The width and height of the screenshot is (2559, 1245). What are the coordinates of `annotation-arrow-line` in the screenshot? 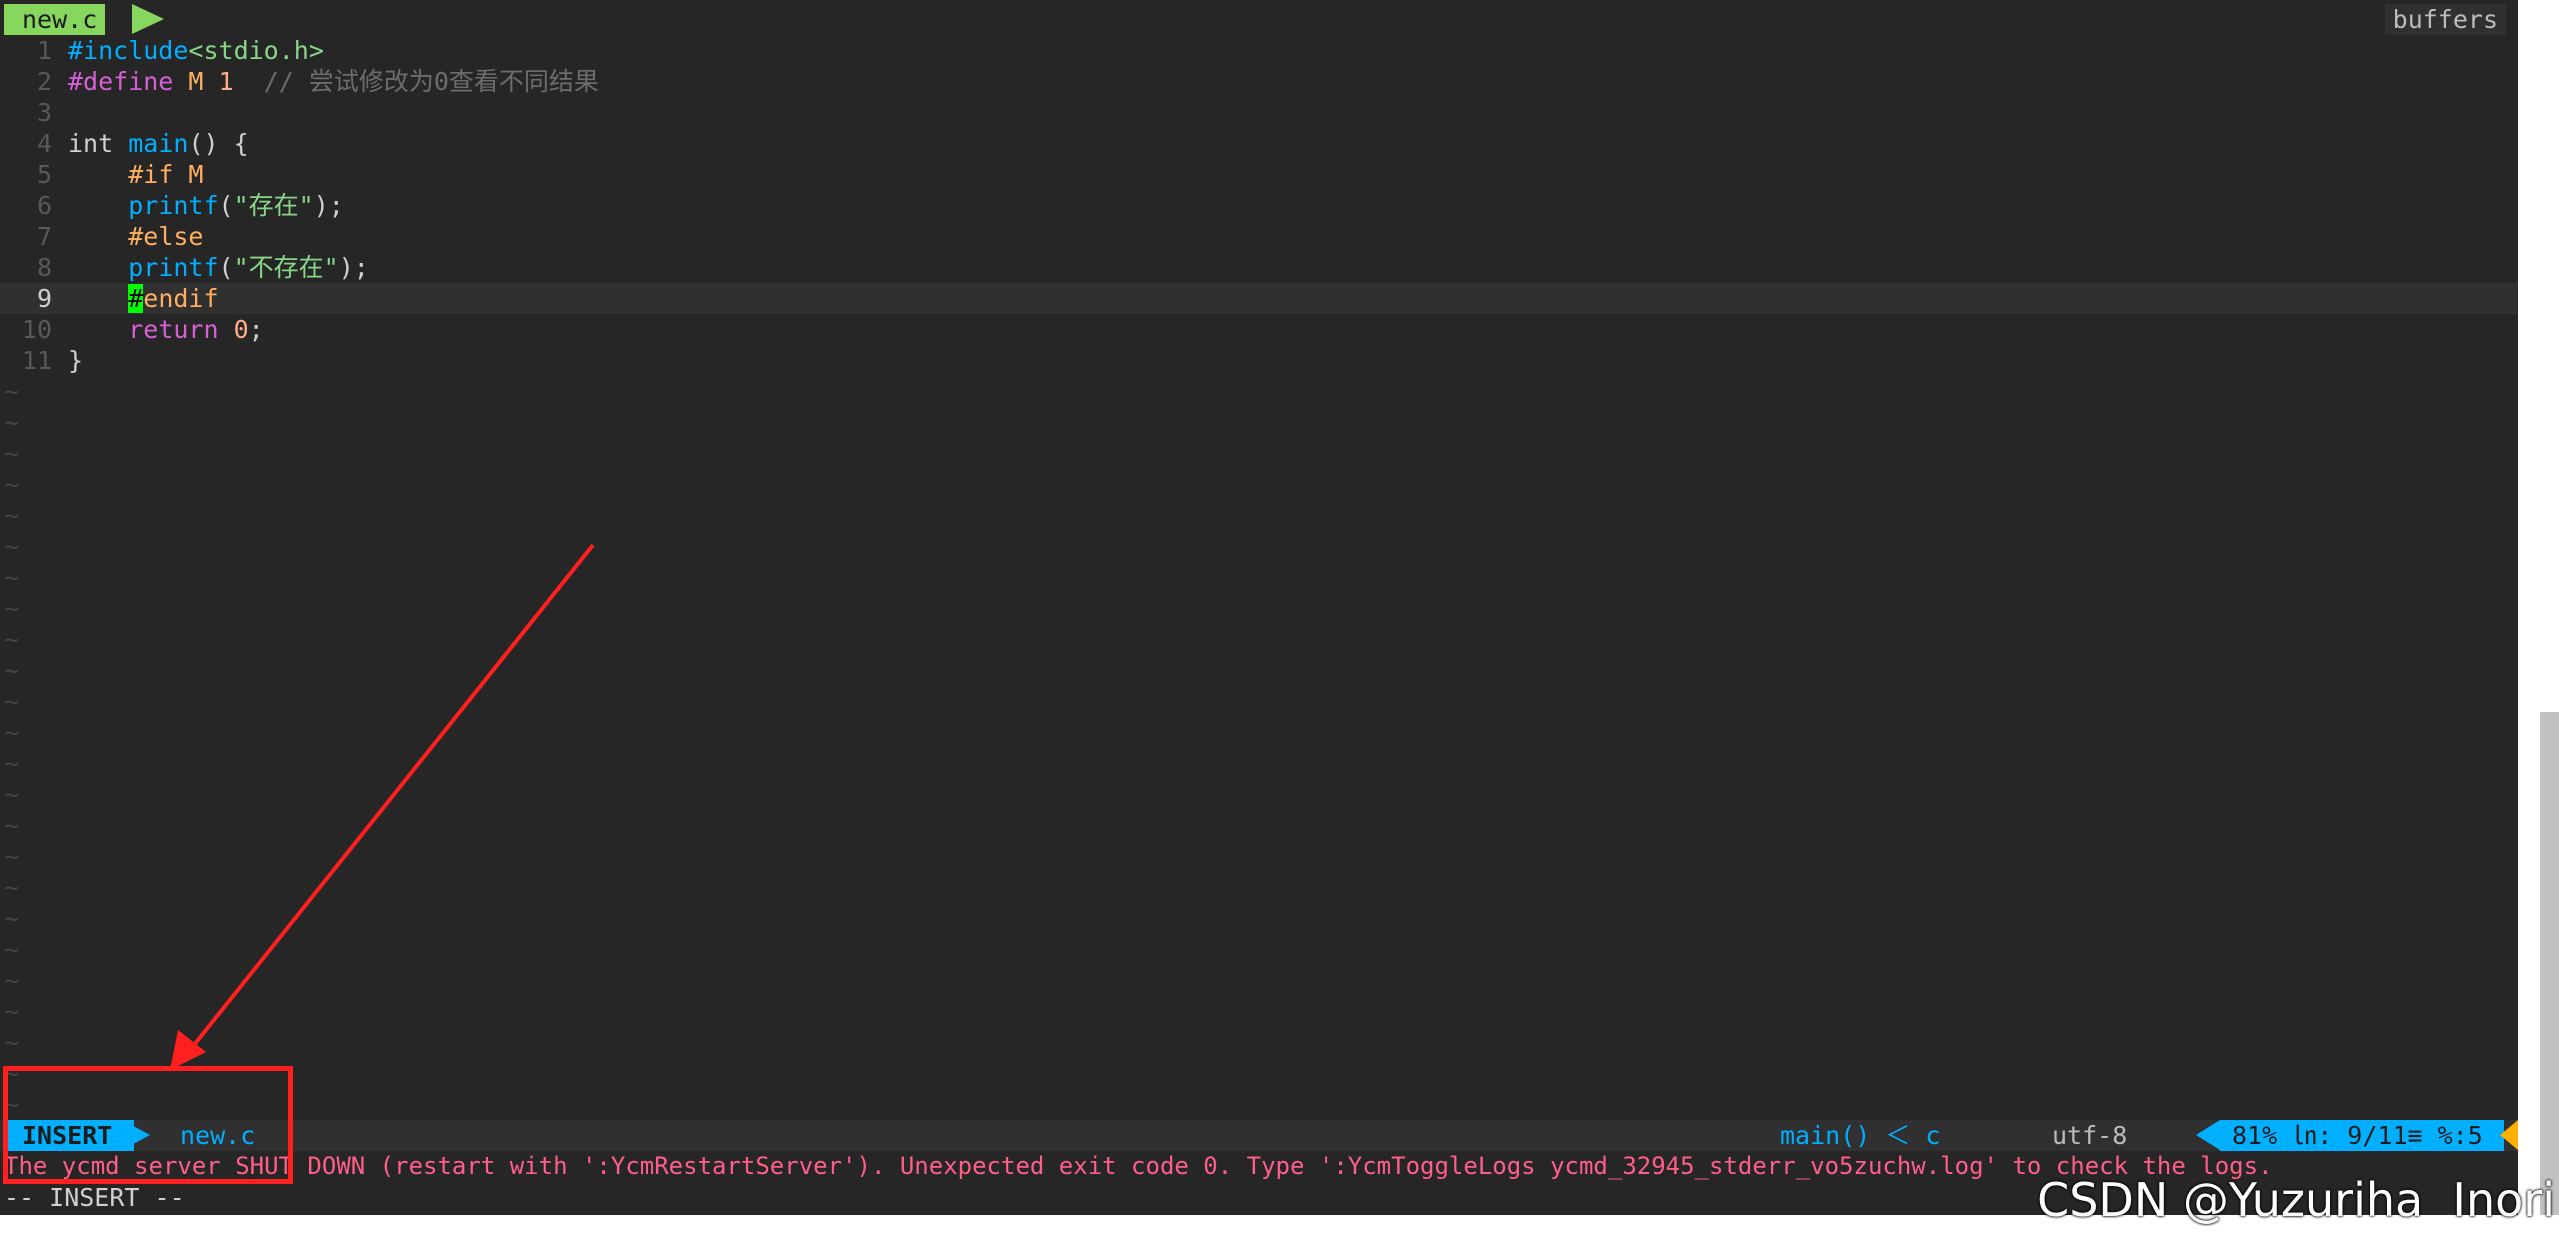 It's located at (391, 797).